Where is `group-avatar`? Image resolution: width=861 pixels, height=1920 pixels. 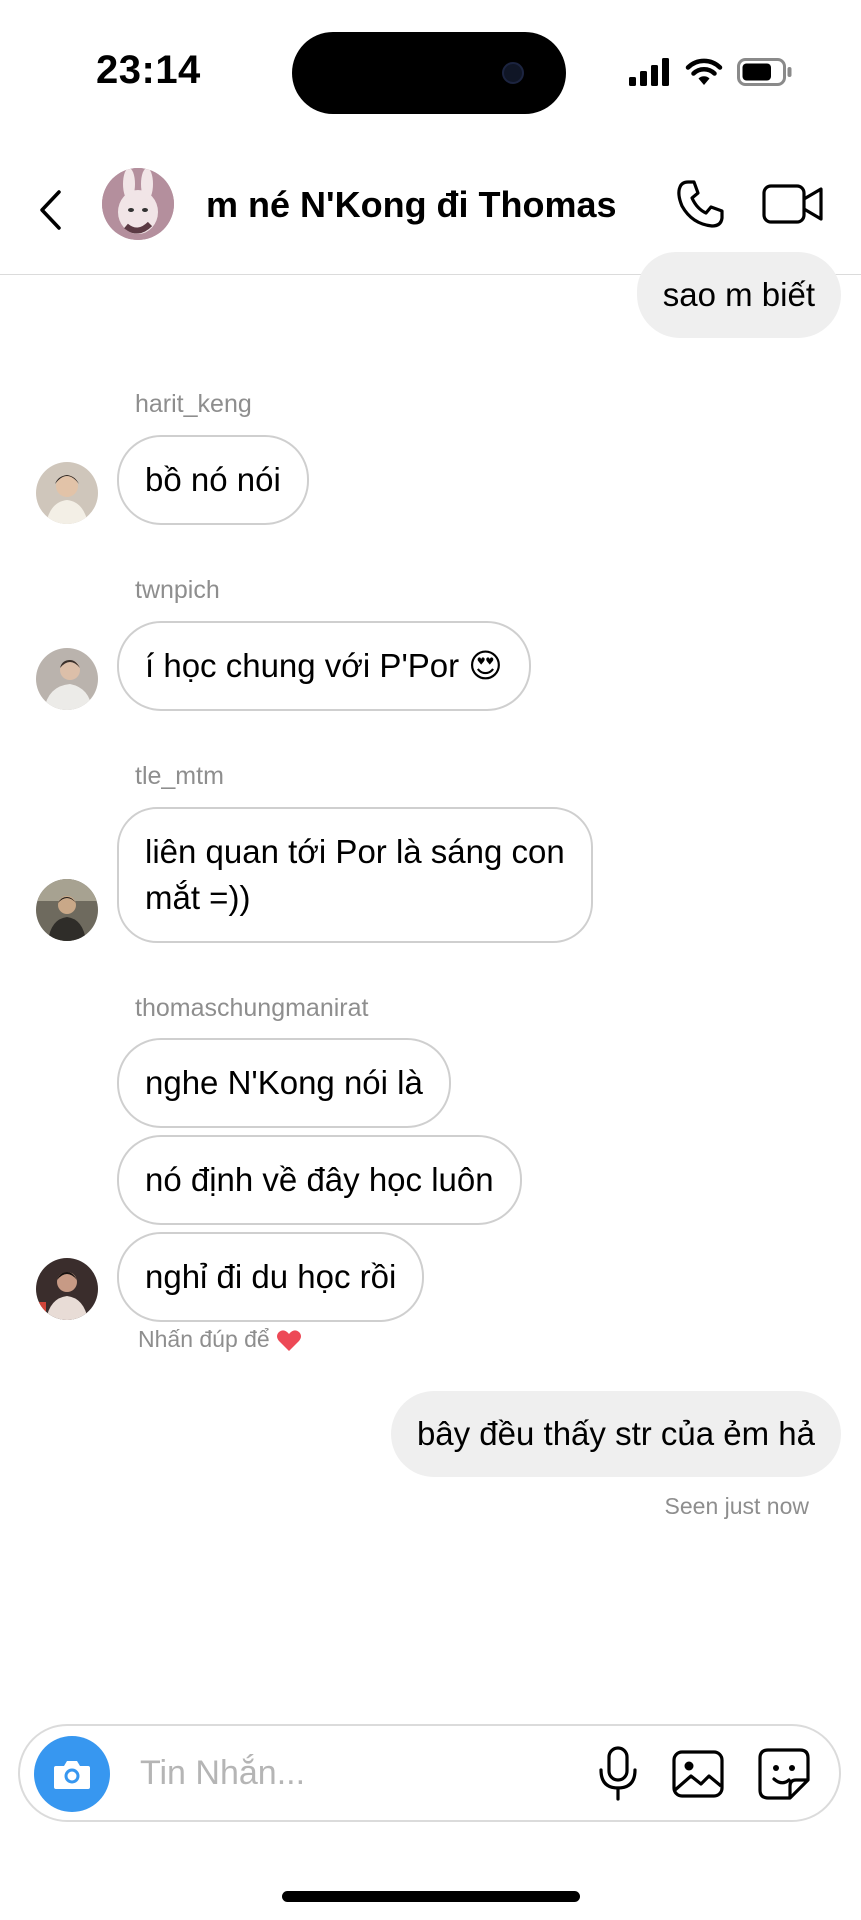 group-avatar is located at coordinates (138, 204).